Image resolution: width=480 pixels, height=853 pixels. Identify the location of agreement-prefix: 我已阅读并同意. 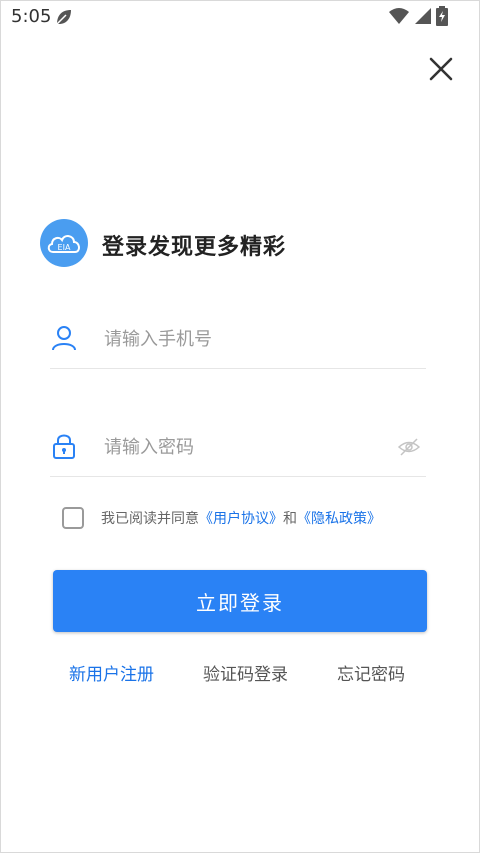
(150, 519).